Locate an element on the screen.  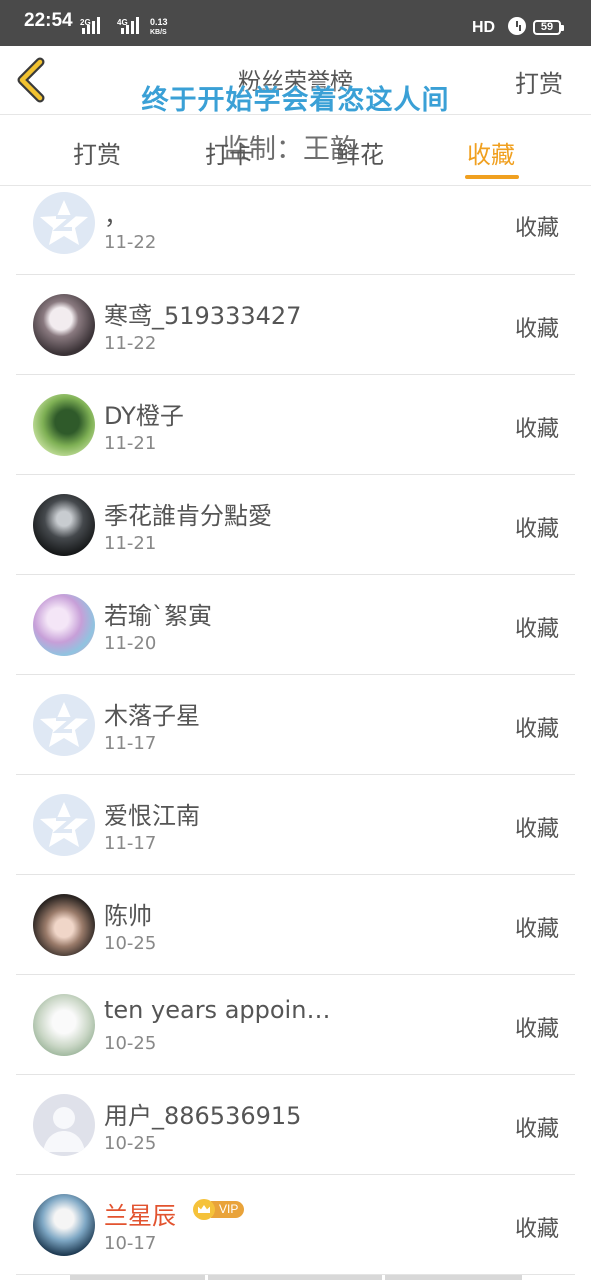
user-name: DY橙子 is located at coordinates (144, 416).